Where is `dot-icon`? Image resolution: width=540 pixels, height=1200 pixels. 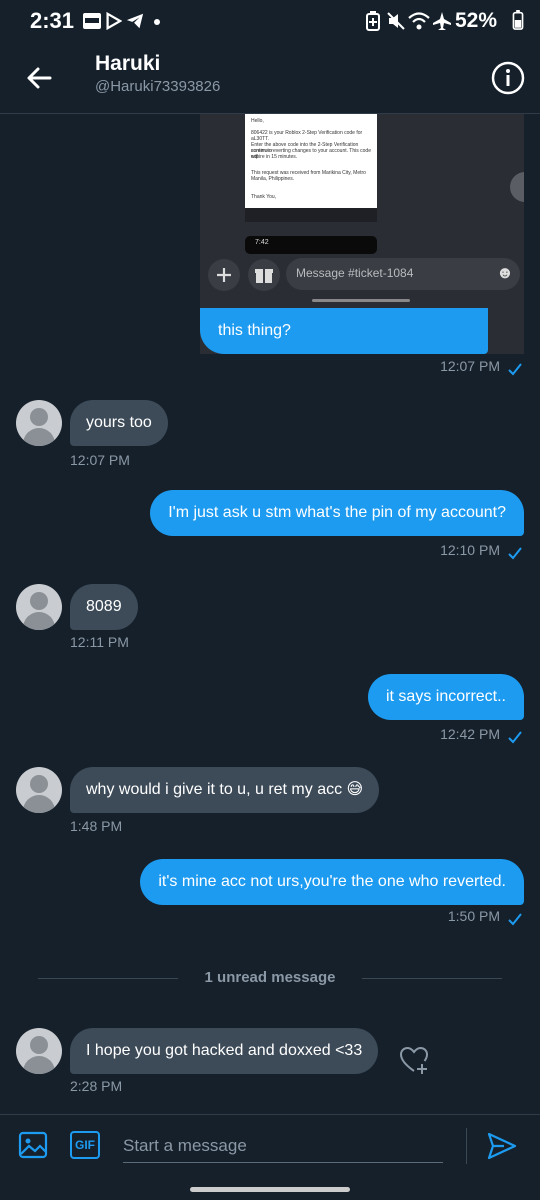 dot-icon is located at coordinates (157, 22).